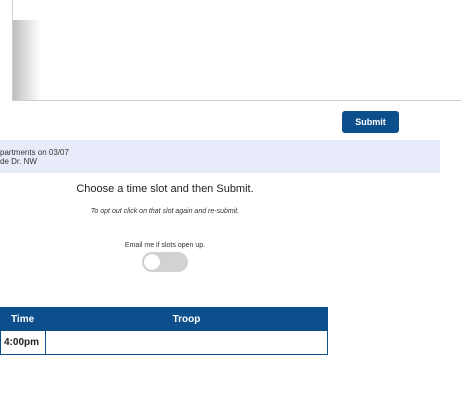 This screenshot has width=461, height=406. What do you see at coordinates (165, 245) in the screenshot?
I see `email-notify-label: Email me if slots open up.` at bounding box center [165, 245].